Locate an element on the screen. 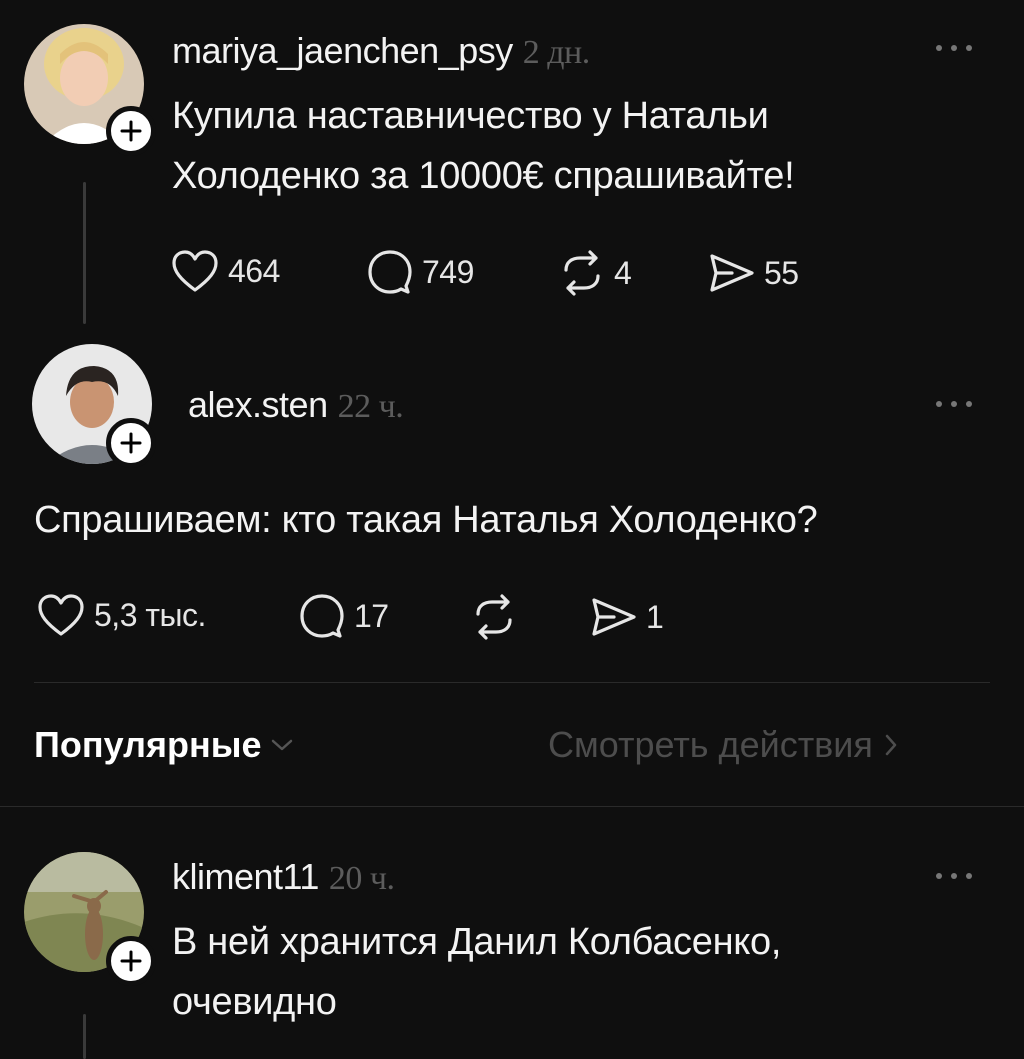 The height and width of the screenshot is (1059, 1024). sort-label: Популярные is located at coordinates (148, 744).